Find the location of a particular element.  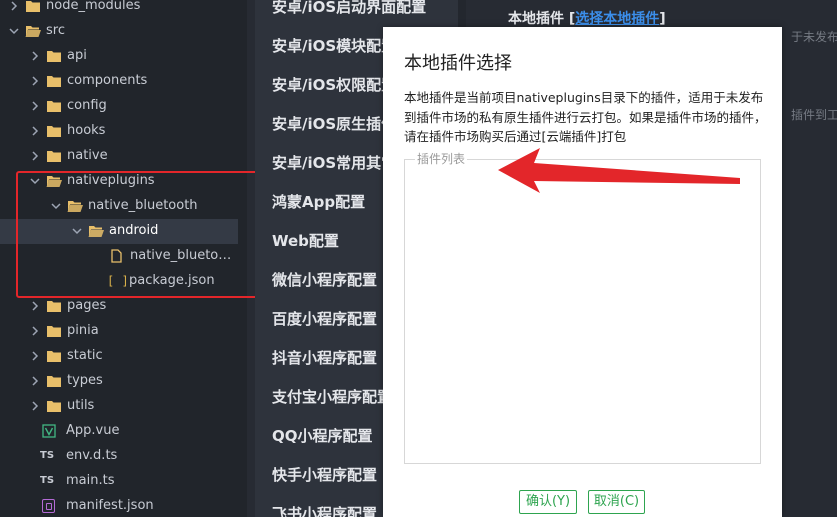

tree-item-pages: pages is located at coordinates (123, 306).